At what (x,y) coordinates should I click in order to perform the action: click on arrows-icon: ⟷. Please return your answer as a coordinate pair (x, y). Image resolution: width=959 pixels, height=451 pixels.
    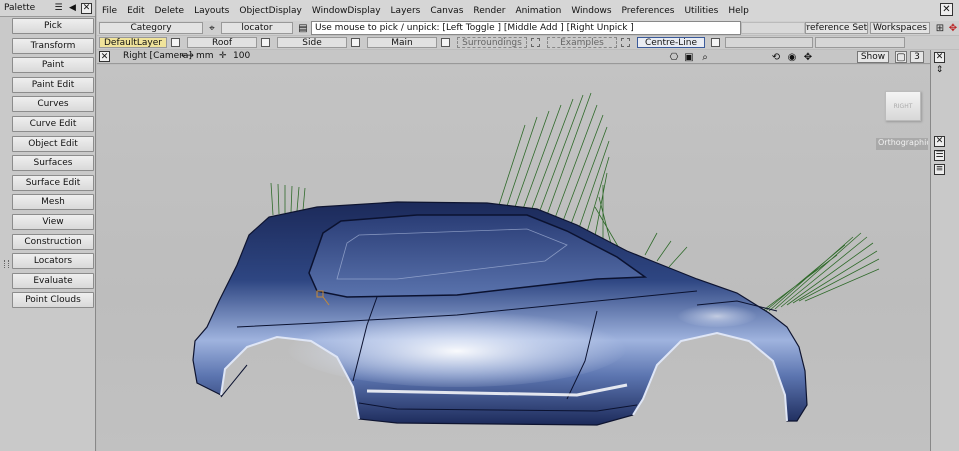
    Looking at the image, I should click on (187, 56).